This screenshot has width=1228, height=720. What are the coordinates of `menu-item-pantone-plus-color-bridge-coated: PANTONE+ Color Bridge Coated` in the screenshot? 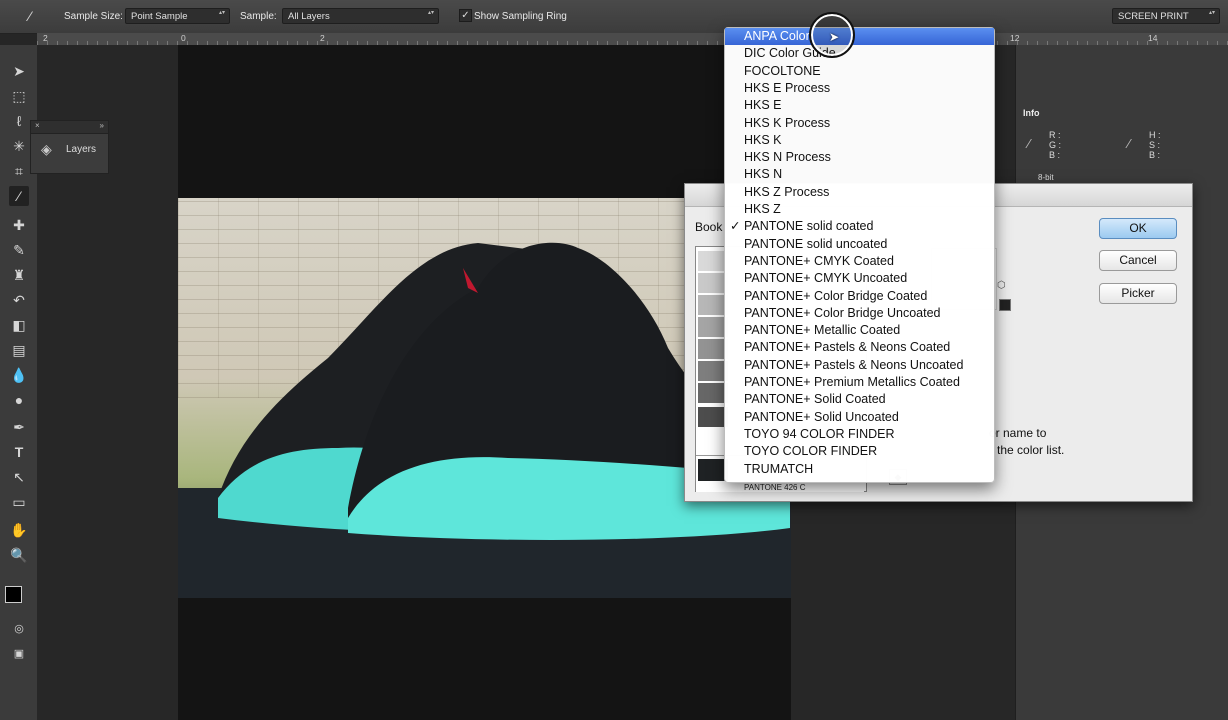 It's located at (859, 296).